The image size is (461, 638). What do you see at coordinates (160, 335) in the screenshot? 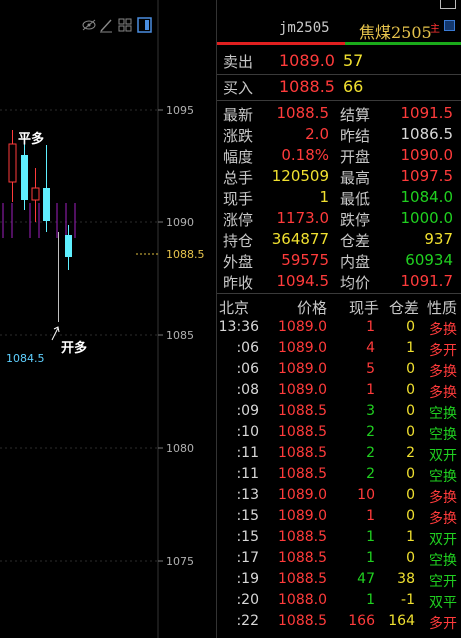
I see `axis-ticks` at bounding box center [160, 335].